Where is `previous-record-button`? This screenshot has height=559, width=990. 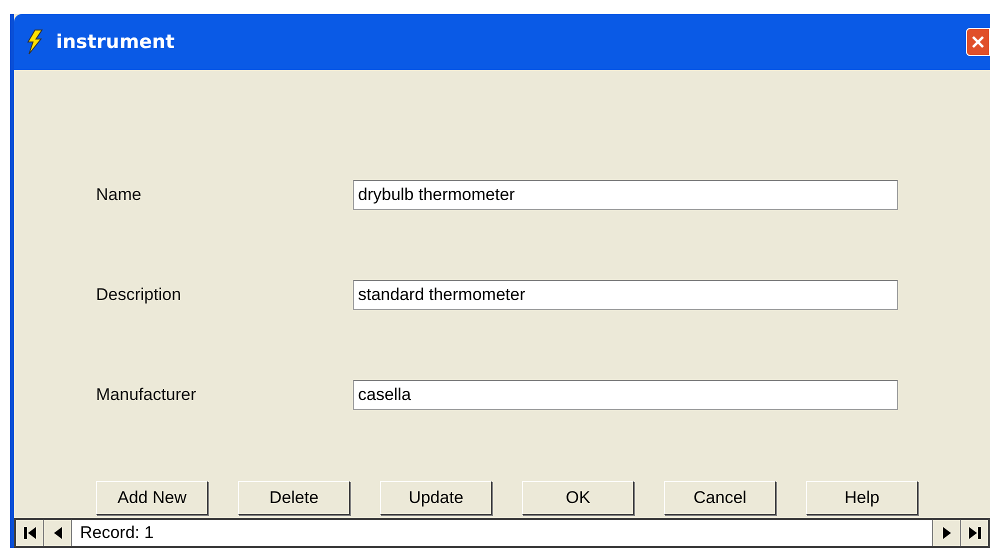 previous-record-button is located at coordinates (58, 533).